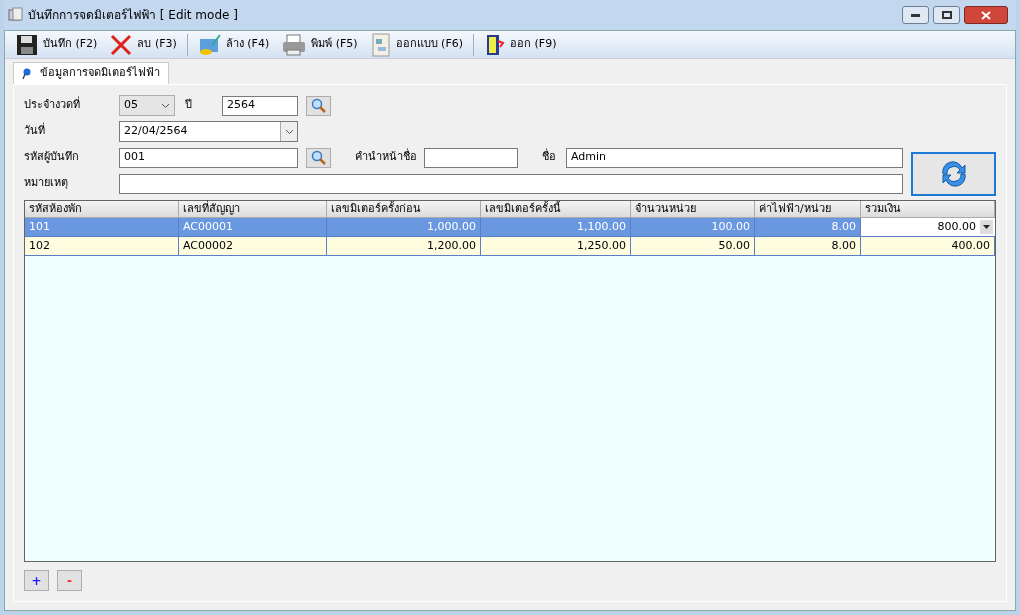  Describe the element at coordinates (102, 227) in the screenshot. I see `table-cell: 101` at that location.